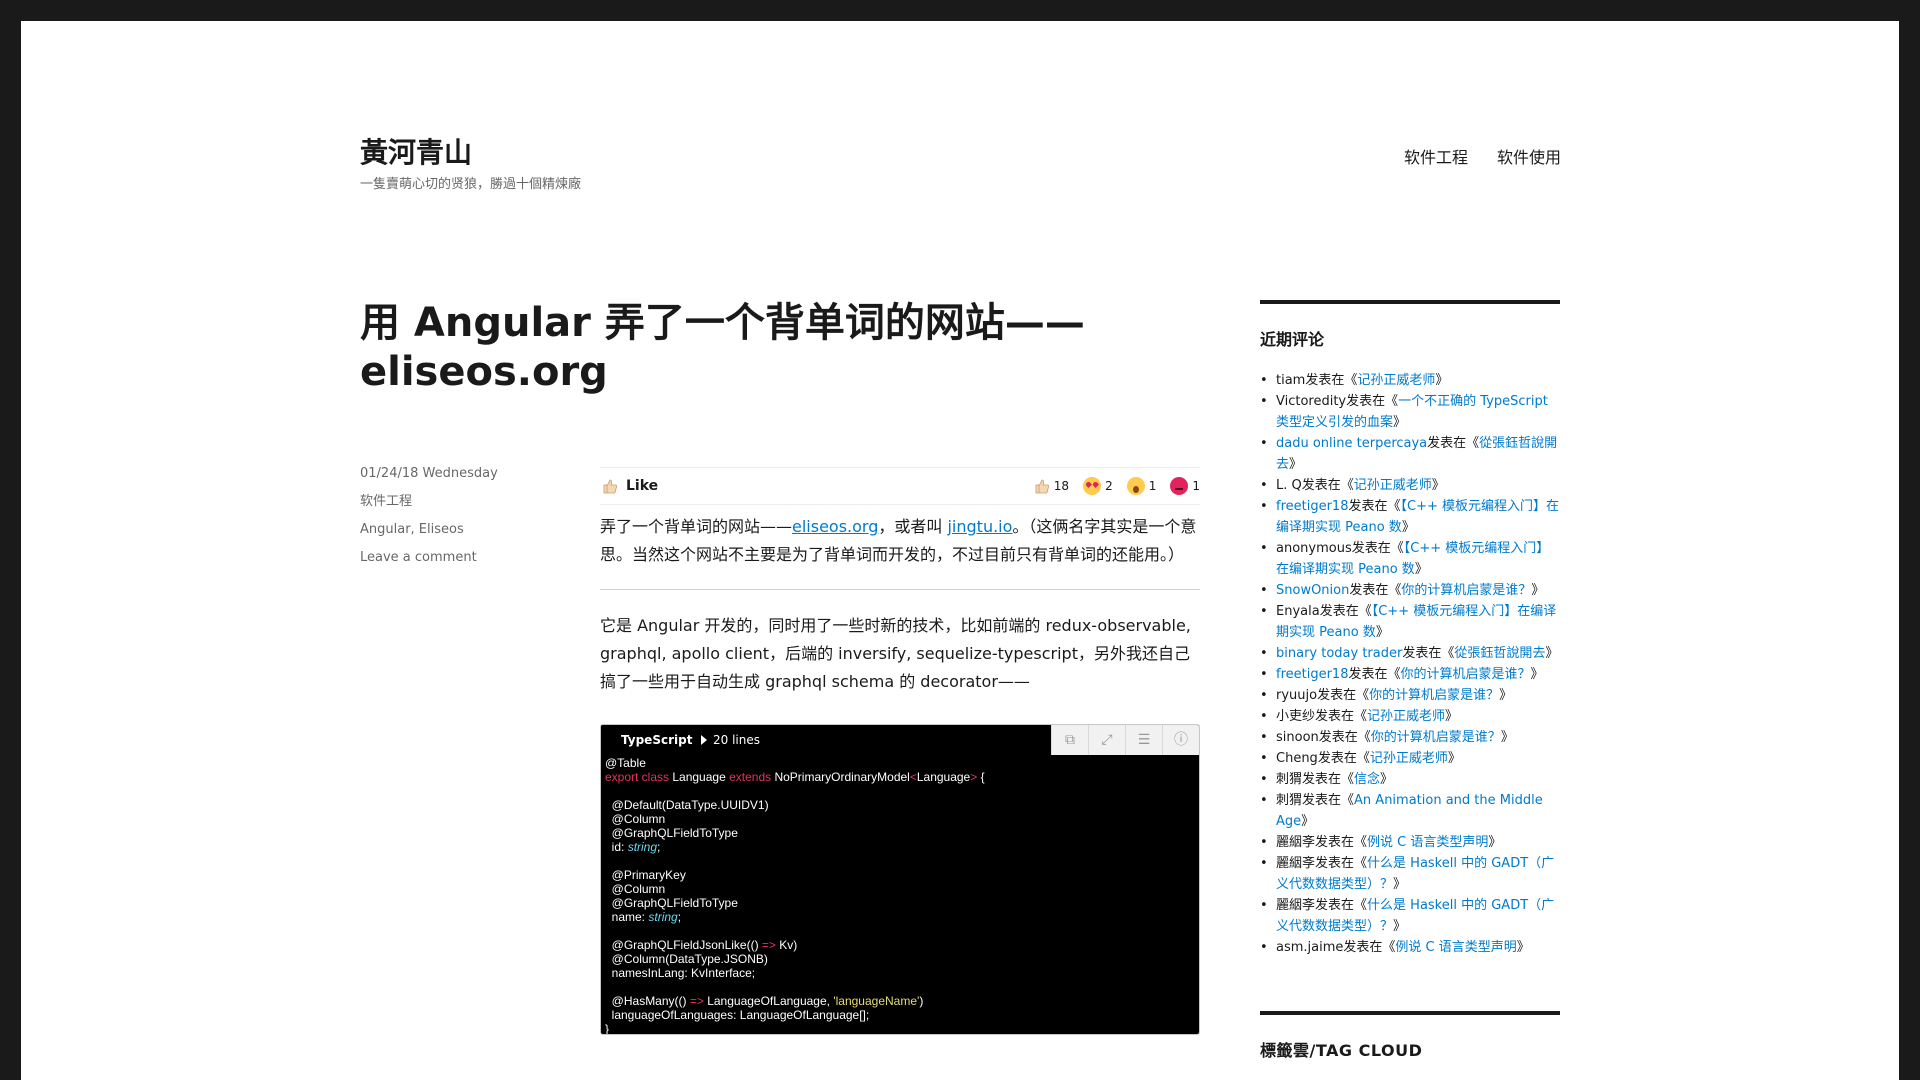  I want to click on code-expand-toggle: 20 lines, so click(730, 740).